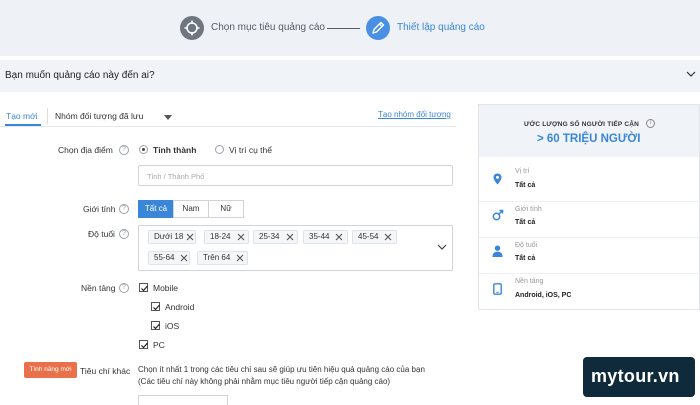  Describe the element at coordinates (268, 27) in the screenshot. I see `step-1-label: Chọn mục tiêu quảng cáo` at that location.